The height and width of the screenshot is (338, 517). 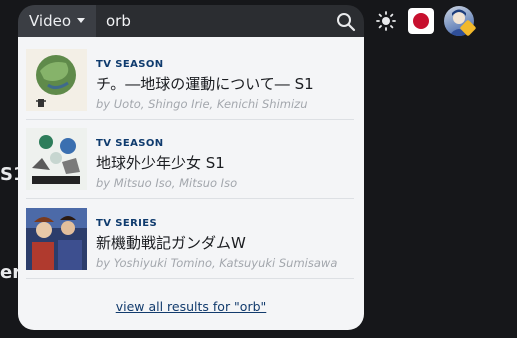 I want to click on search-icon, so click(x=346, y=22).